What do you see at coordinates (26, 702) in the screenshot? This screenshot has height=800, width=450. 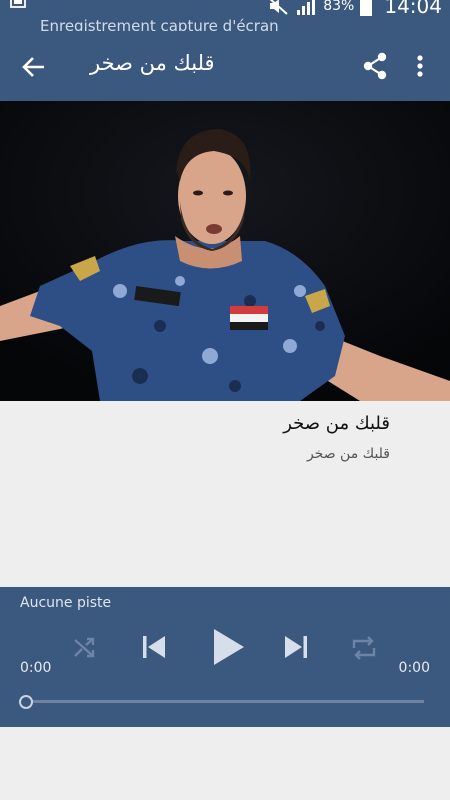 I see `seek-thumb` at bounding box center [26, 702].